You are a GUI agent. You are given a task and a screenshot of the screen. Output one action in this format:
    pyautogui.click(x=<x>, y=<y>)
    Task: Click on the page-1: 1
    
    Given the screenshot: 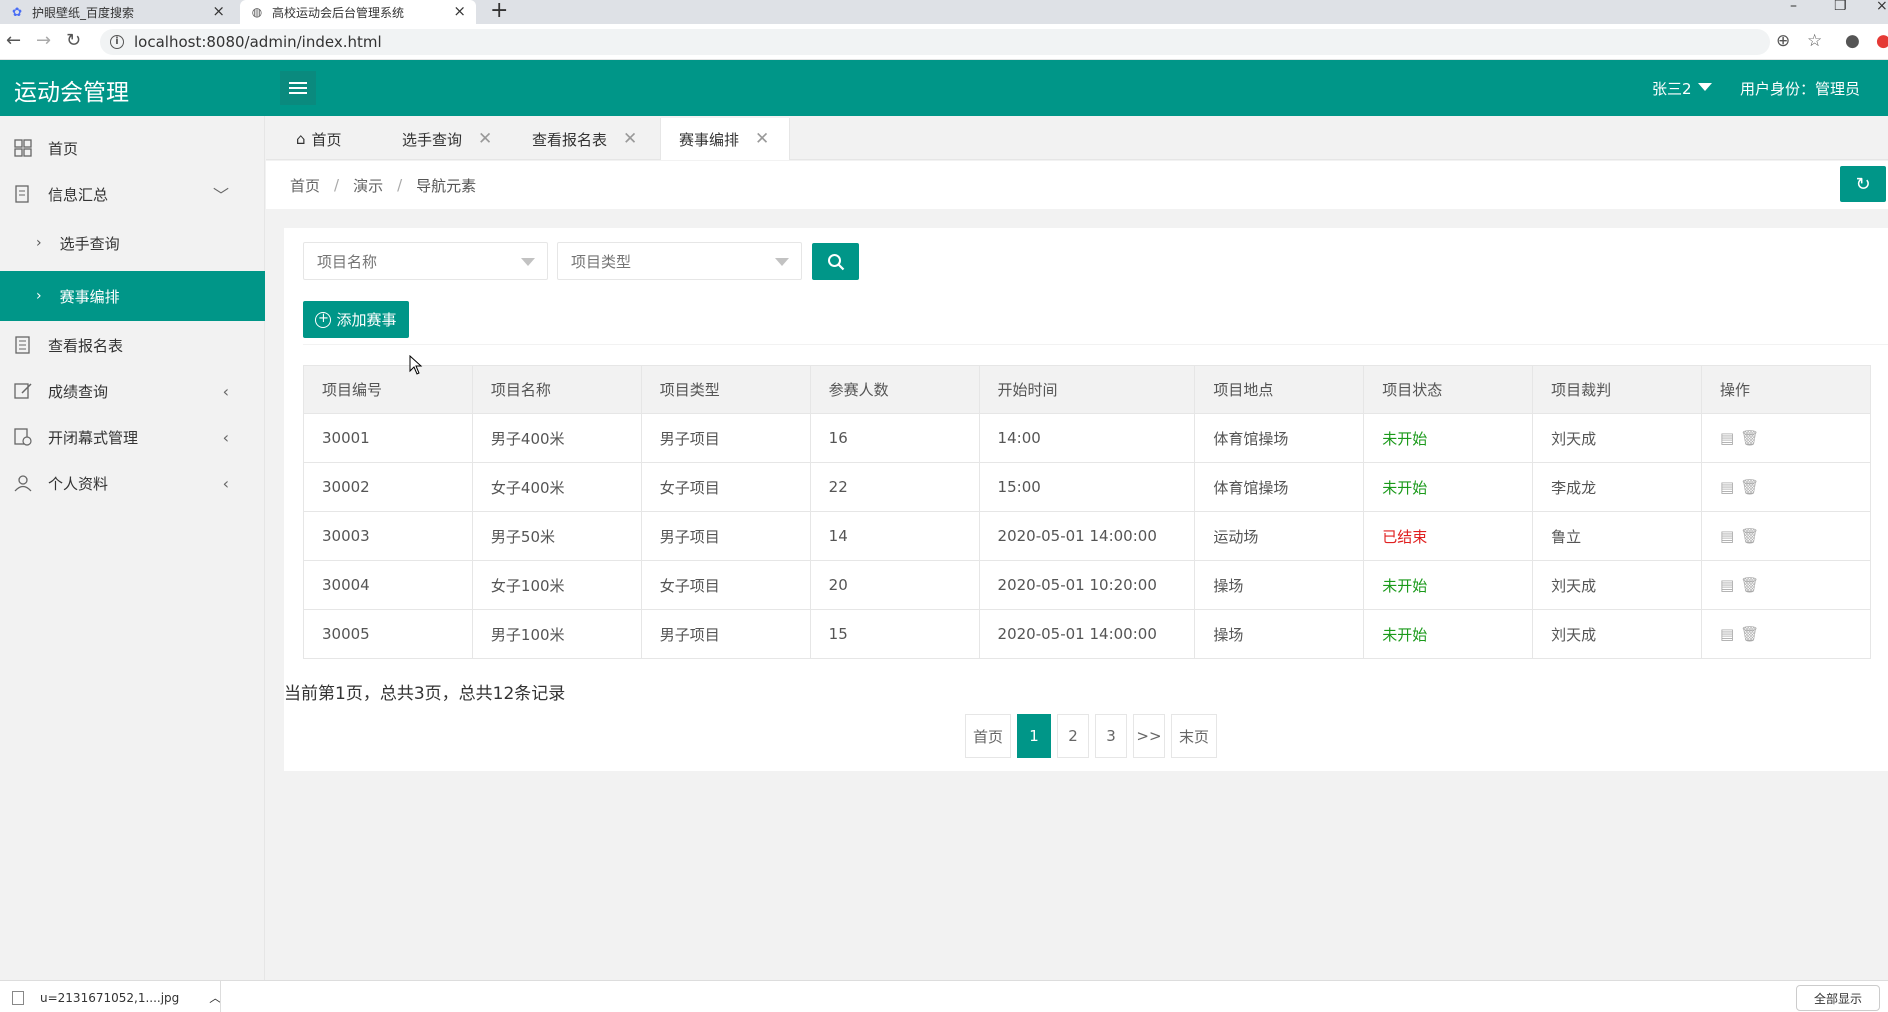 What is the action you would take?
    pyautogui.click(x=1034, y=736)
    